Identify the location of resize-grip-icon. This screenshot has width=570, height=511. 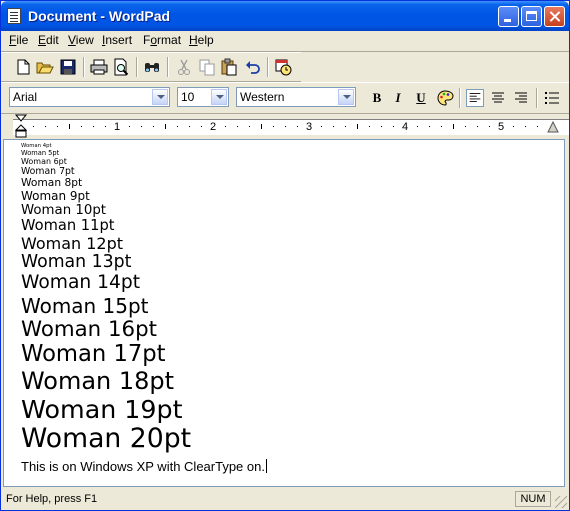
(561, 502).